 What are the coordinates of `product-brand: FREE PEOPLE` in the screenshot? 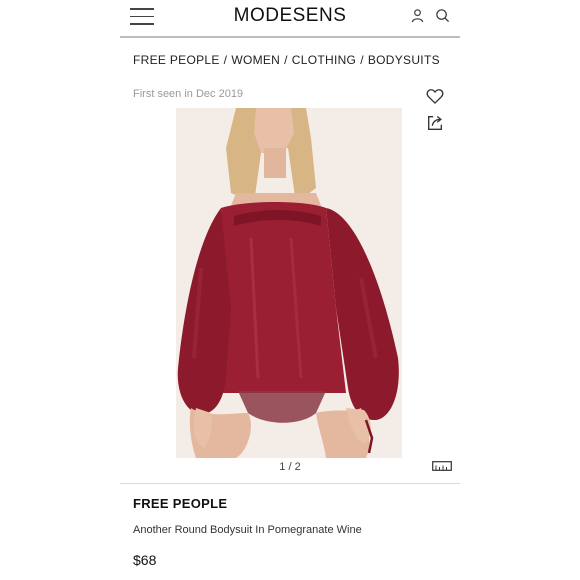 It's located at (180, 503).